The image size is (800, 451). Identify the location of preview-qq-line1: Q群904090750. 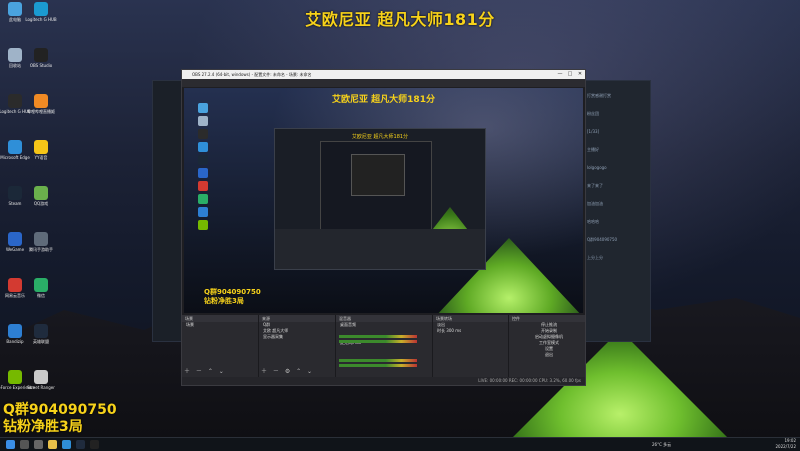
(232, 292).